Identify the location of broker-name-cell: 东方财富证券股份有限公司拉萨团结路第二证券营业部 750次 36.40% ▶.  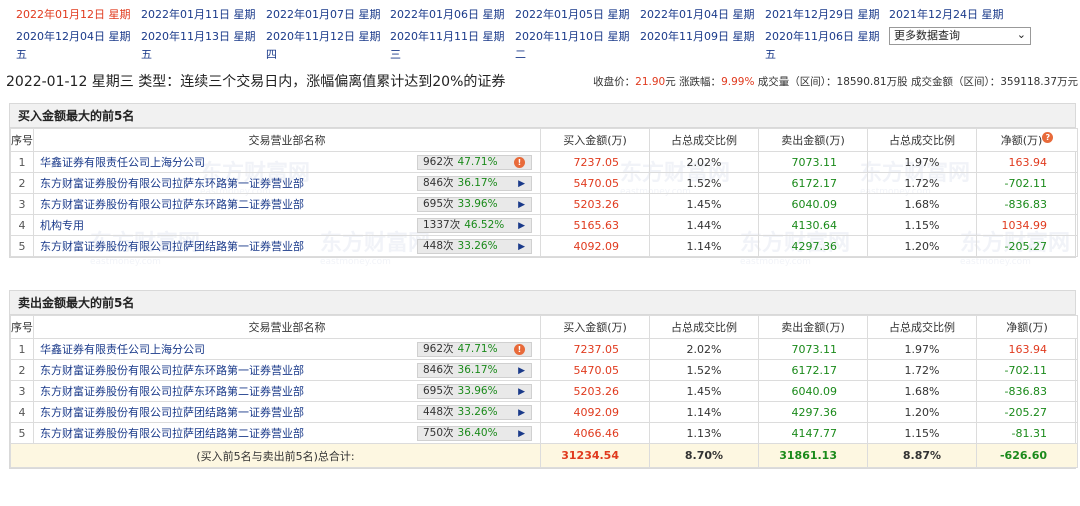
(287, 433).